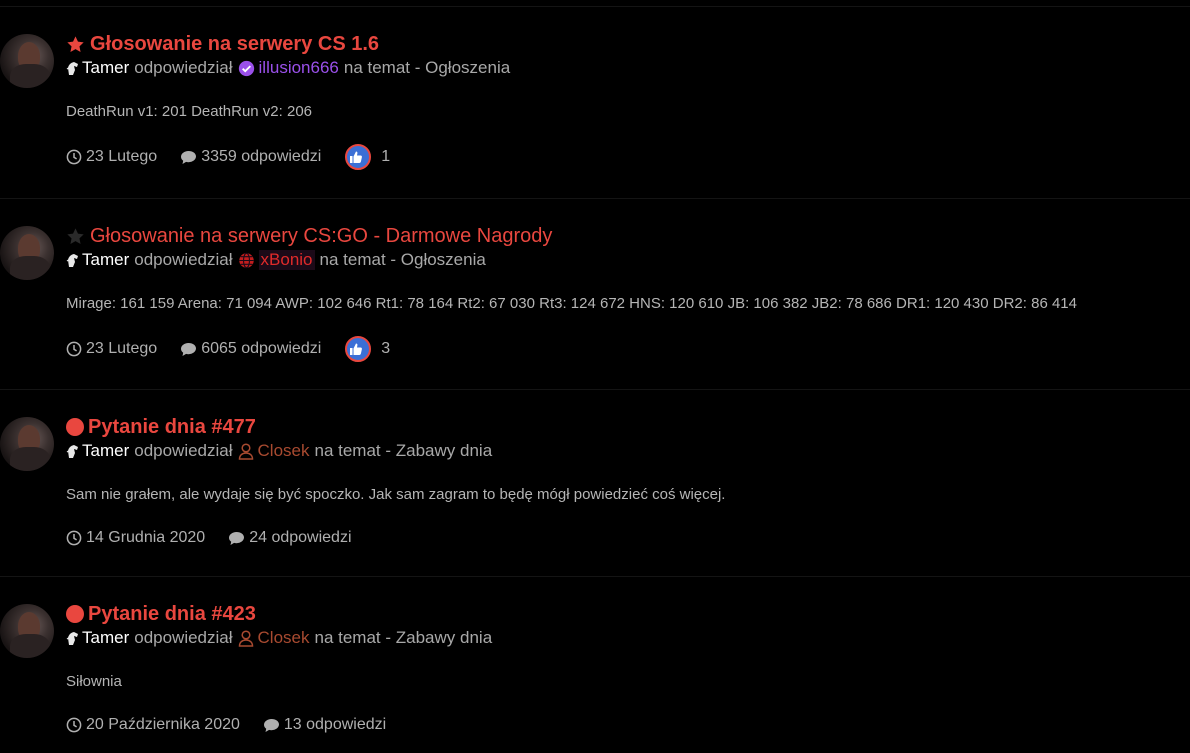 The width and height of the screenshot is (1190, 753). What do you see at coordinates (94, 681) in the screenshot?
I see `post-excerpt: Siłownia` at bounding box center [94, 681].